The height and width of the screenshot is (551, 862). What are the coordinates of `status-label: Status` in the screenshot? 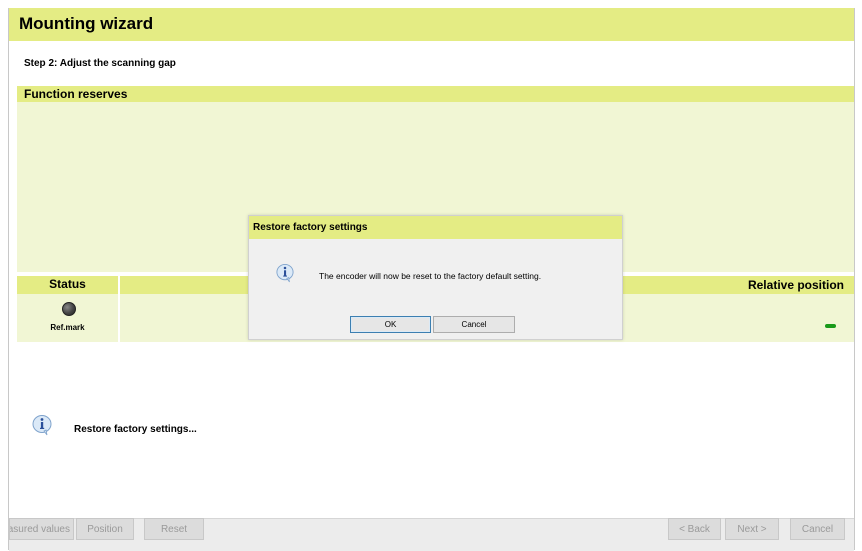 It's located at (67, 284).